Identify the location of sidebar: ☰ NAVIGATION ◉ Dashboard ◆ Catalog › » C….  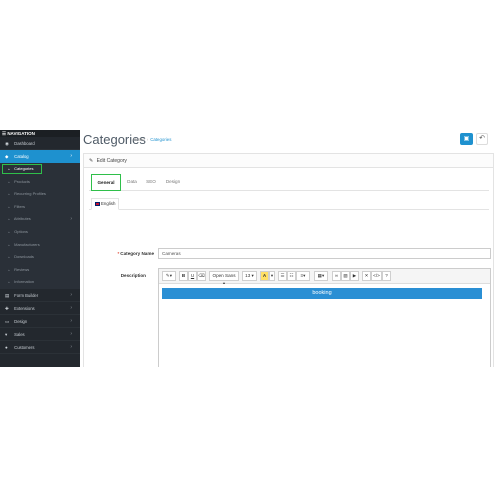
(40, 248).